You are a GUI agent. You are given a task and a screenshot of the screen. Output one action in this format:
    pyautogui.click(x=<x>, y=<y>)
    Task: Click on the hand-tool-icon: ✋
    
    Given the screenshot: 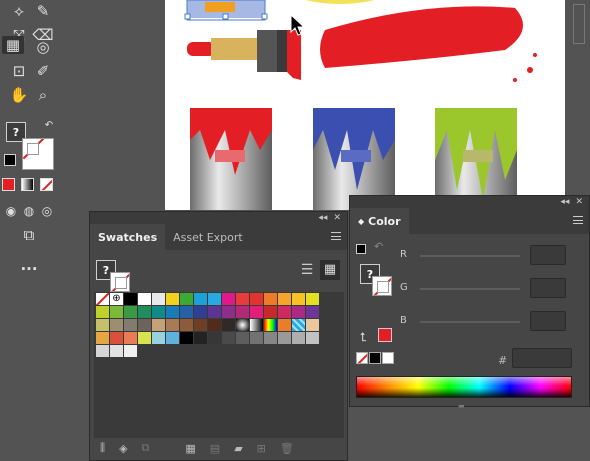 What is the action you would take?
    pyautogui.click(x=19, y=95)
    